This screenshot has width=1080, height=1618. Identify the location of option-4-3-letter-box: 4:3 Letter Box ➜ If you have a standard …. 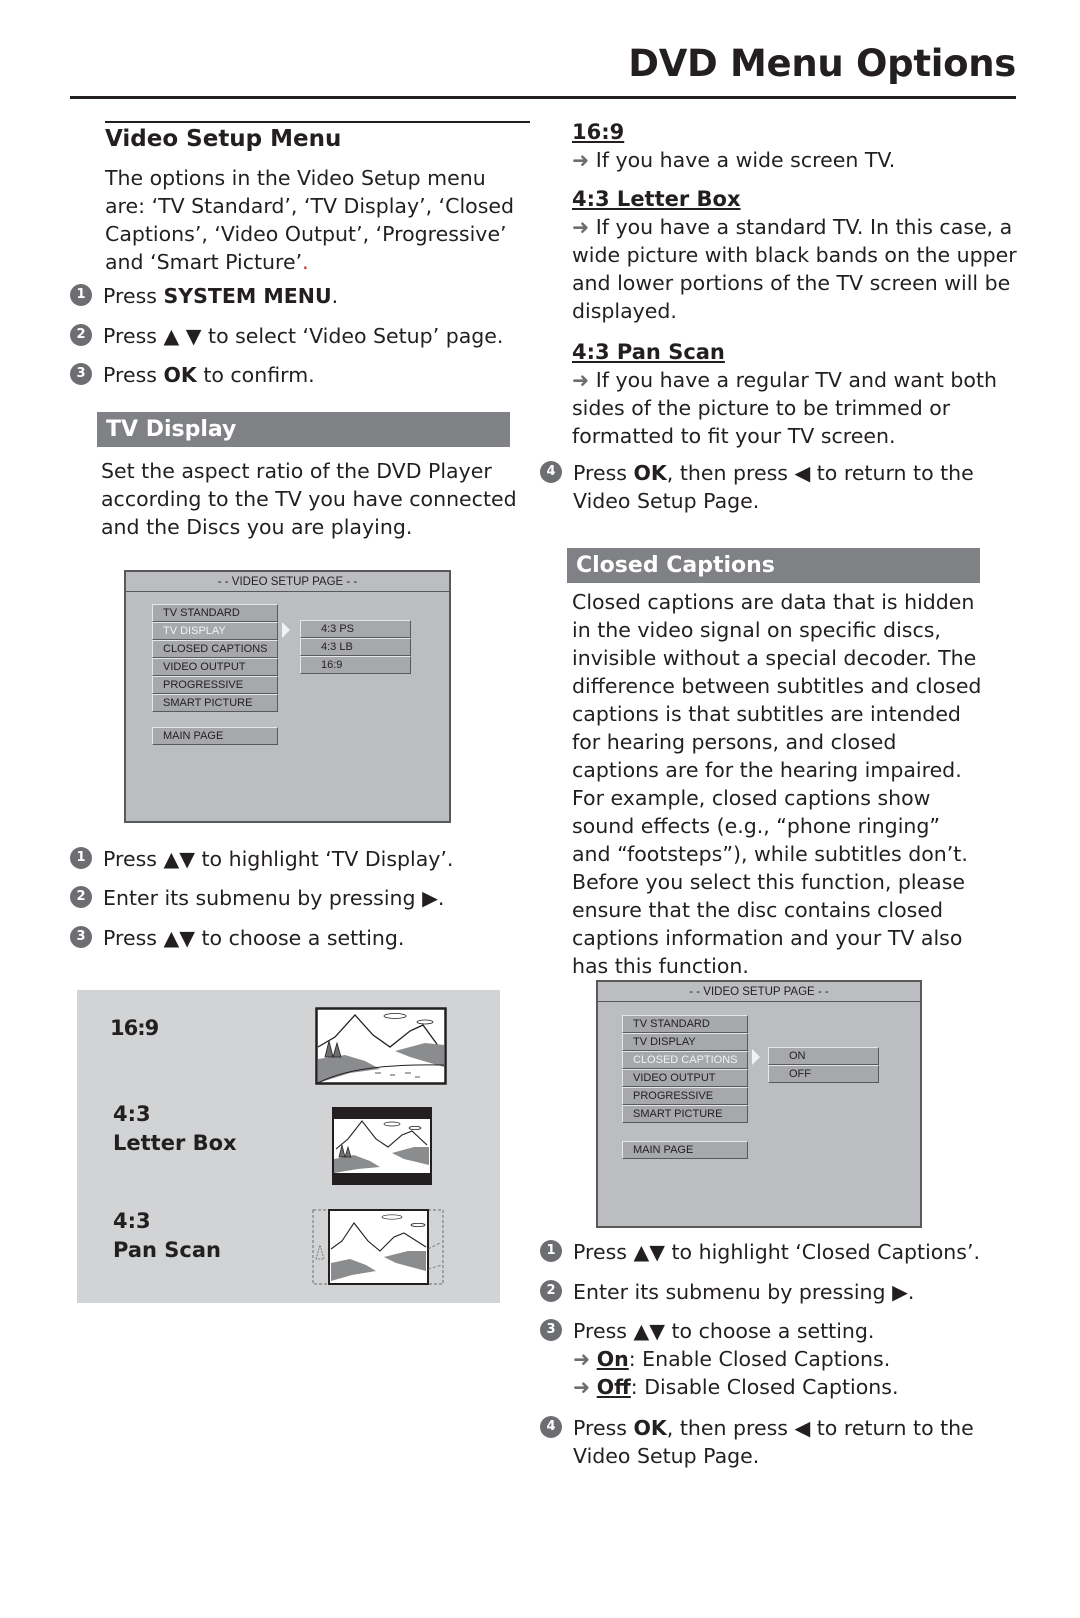
(797, 255).